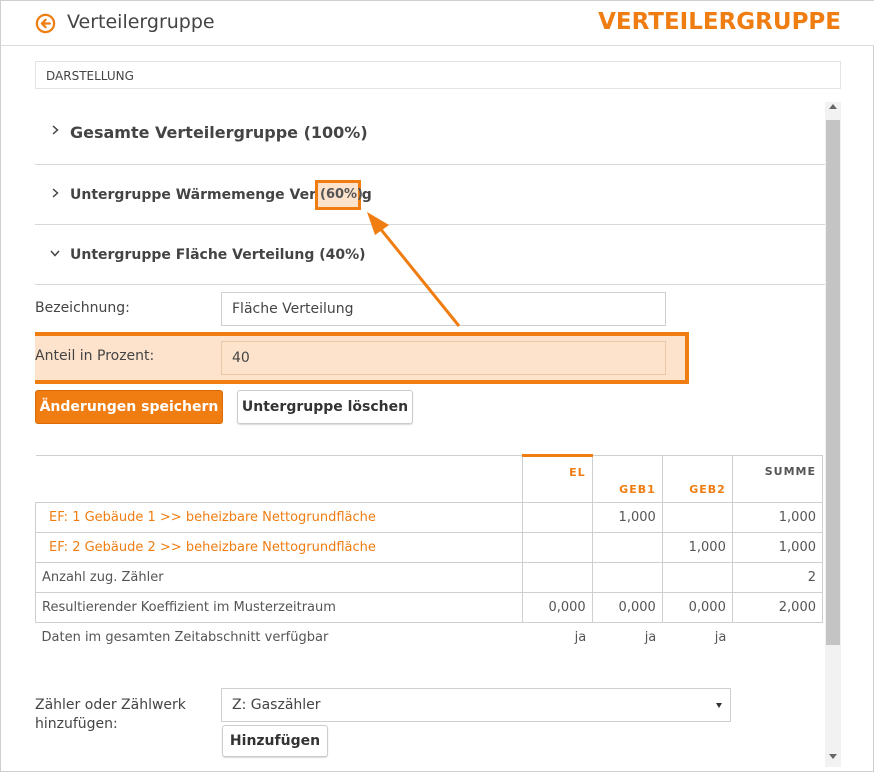  What do you see at coordinates (777, 607) in the screenshot?
I see `table-cell: 2,000` at bounding box center [777, 607].